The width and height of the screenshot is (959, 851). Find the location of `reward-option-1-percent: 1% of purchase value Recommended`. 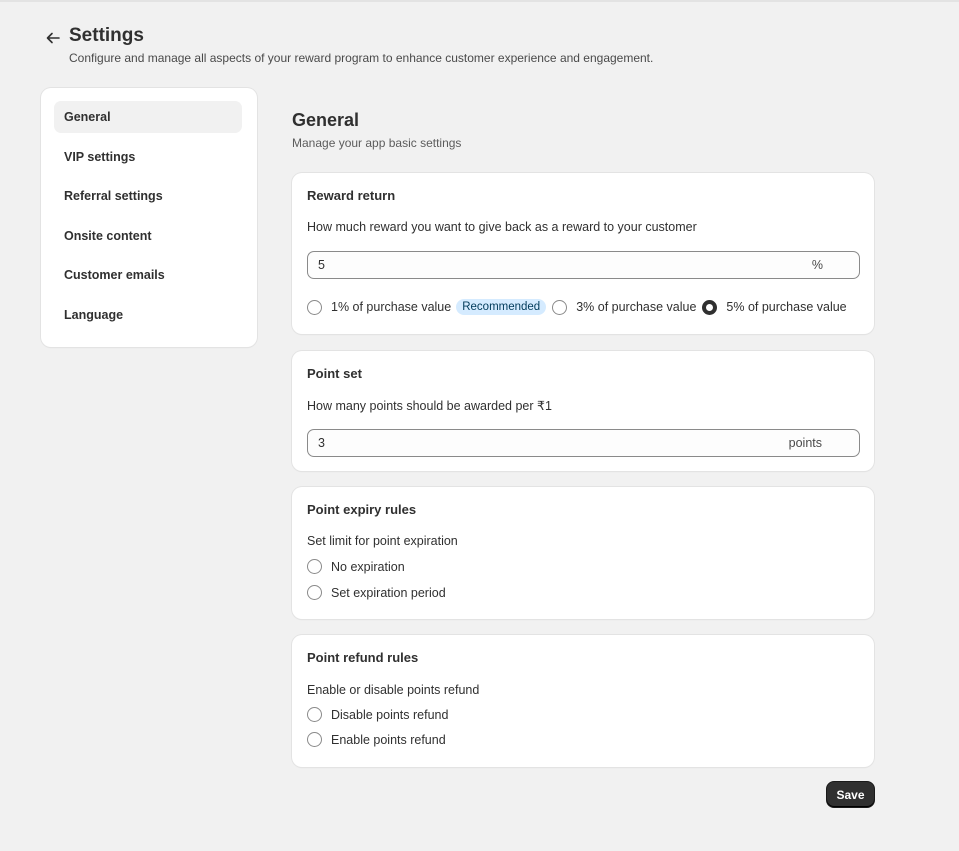

reward-option-1-percent: 1% of purchase value Recommended is located at coordinates (427, 307).